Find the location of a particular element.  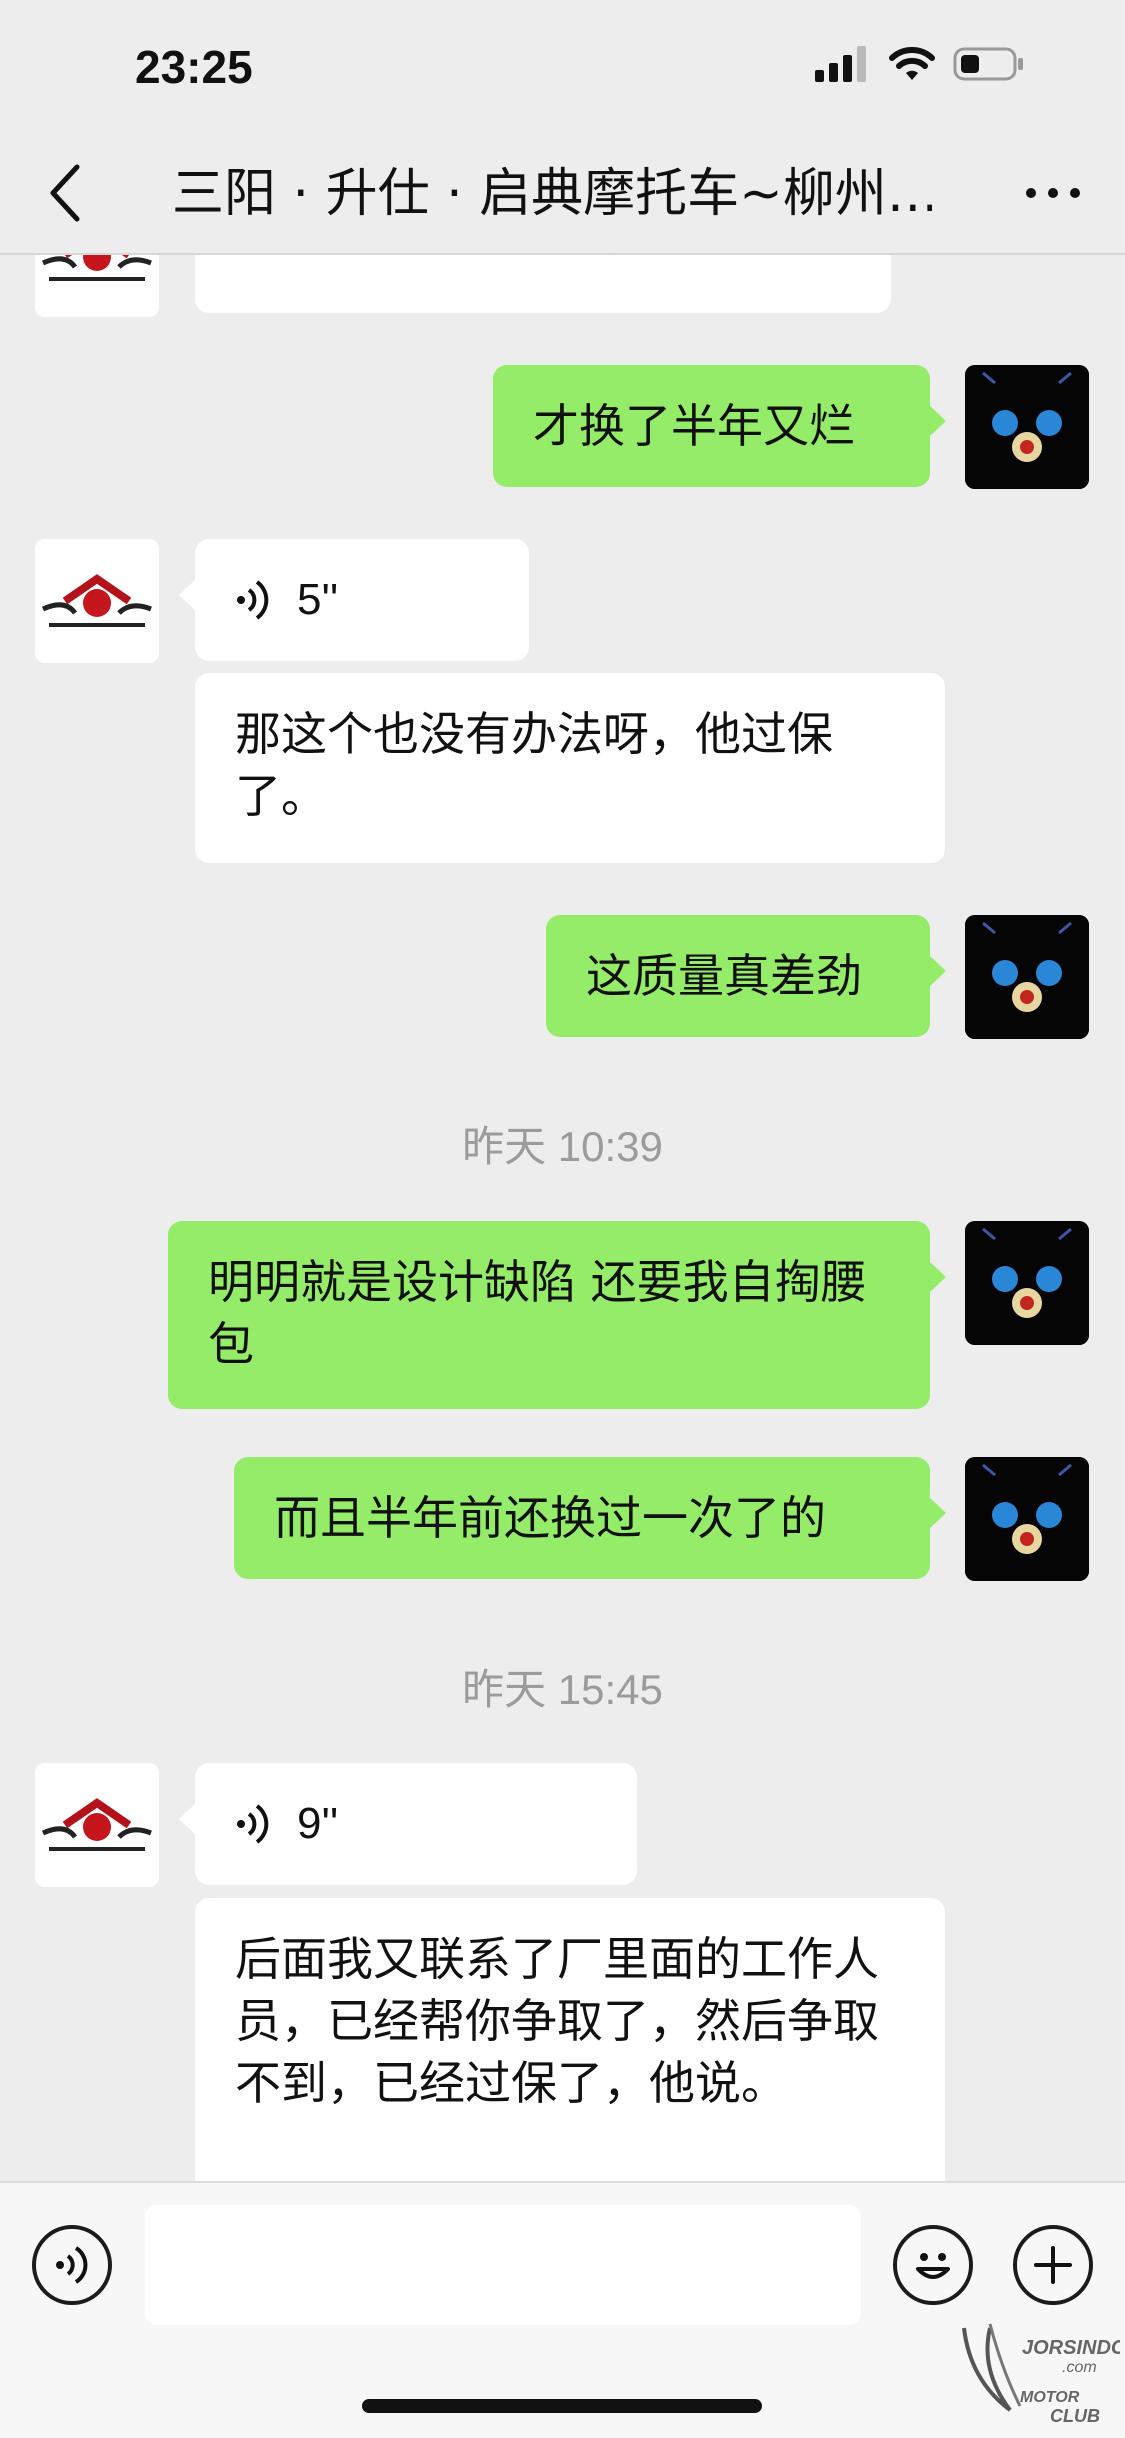

received-message: 币某保质期是一年，过保了 is located at coordinates (543, 283).